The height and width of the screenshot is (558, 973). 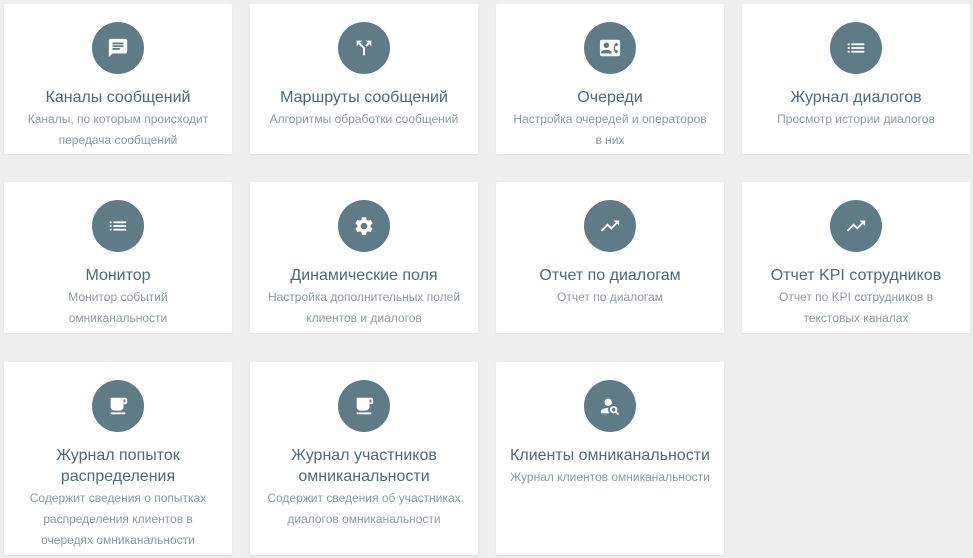 I want to click on card-description: Журнал клиентов омниканальности, so click(x=610, y=477).